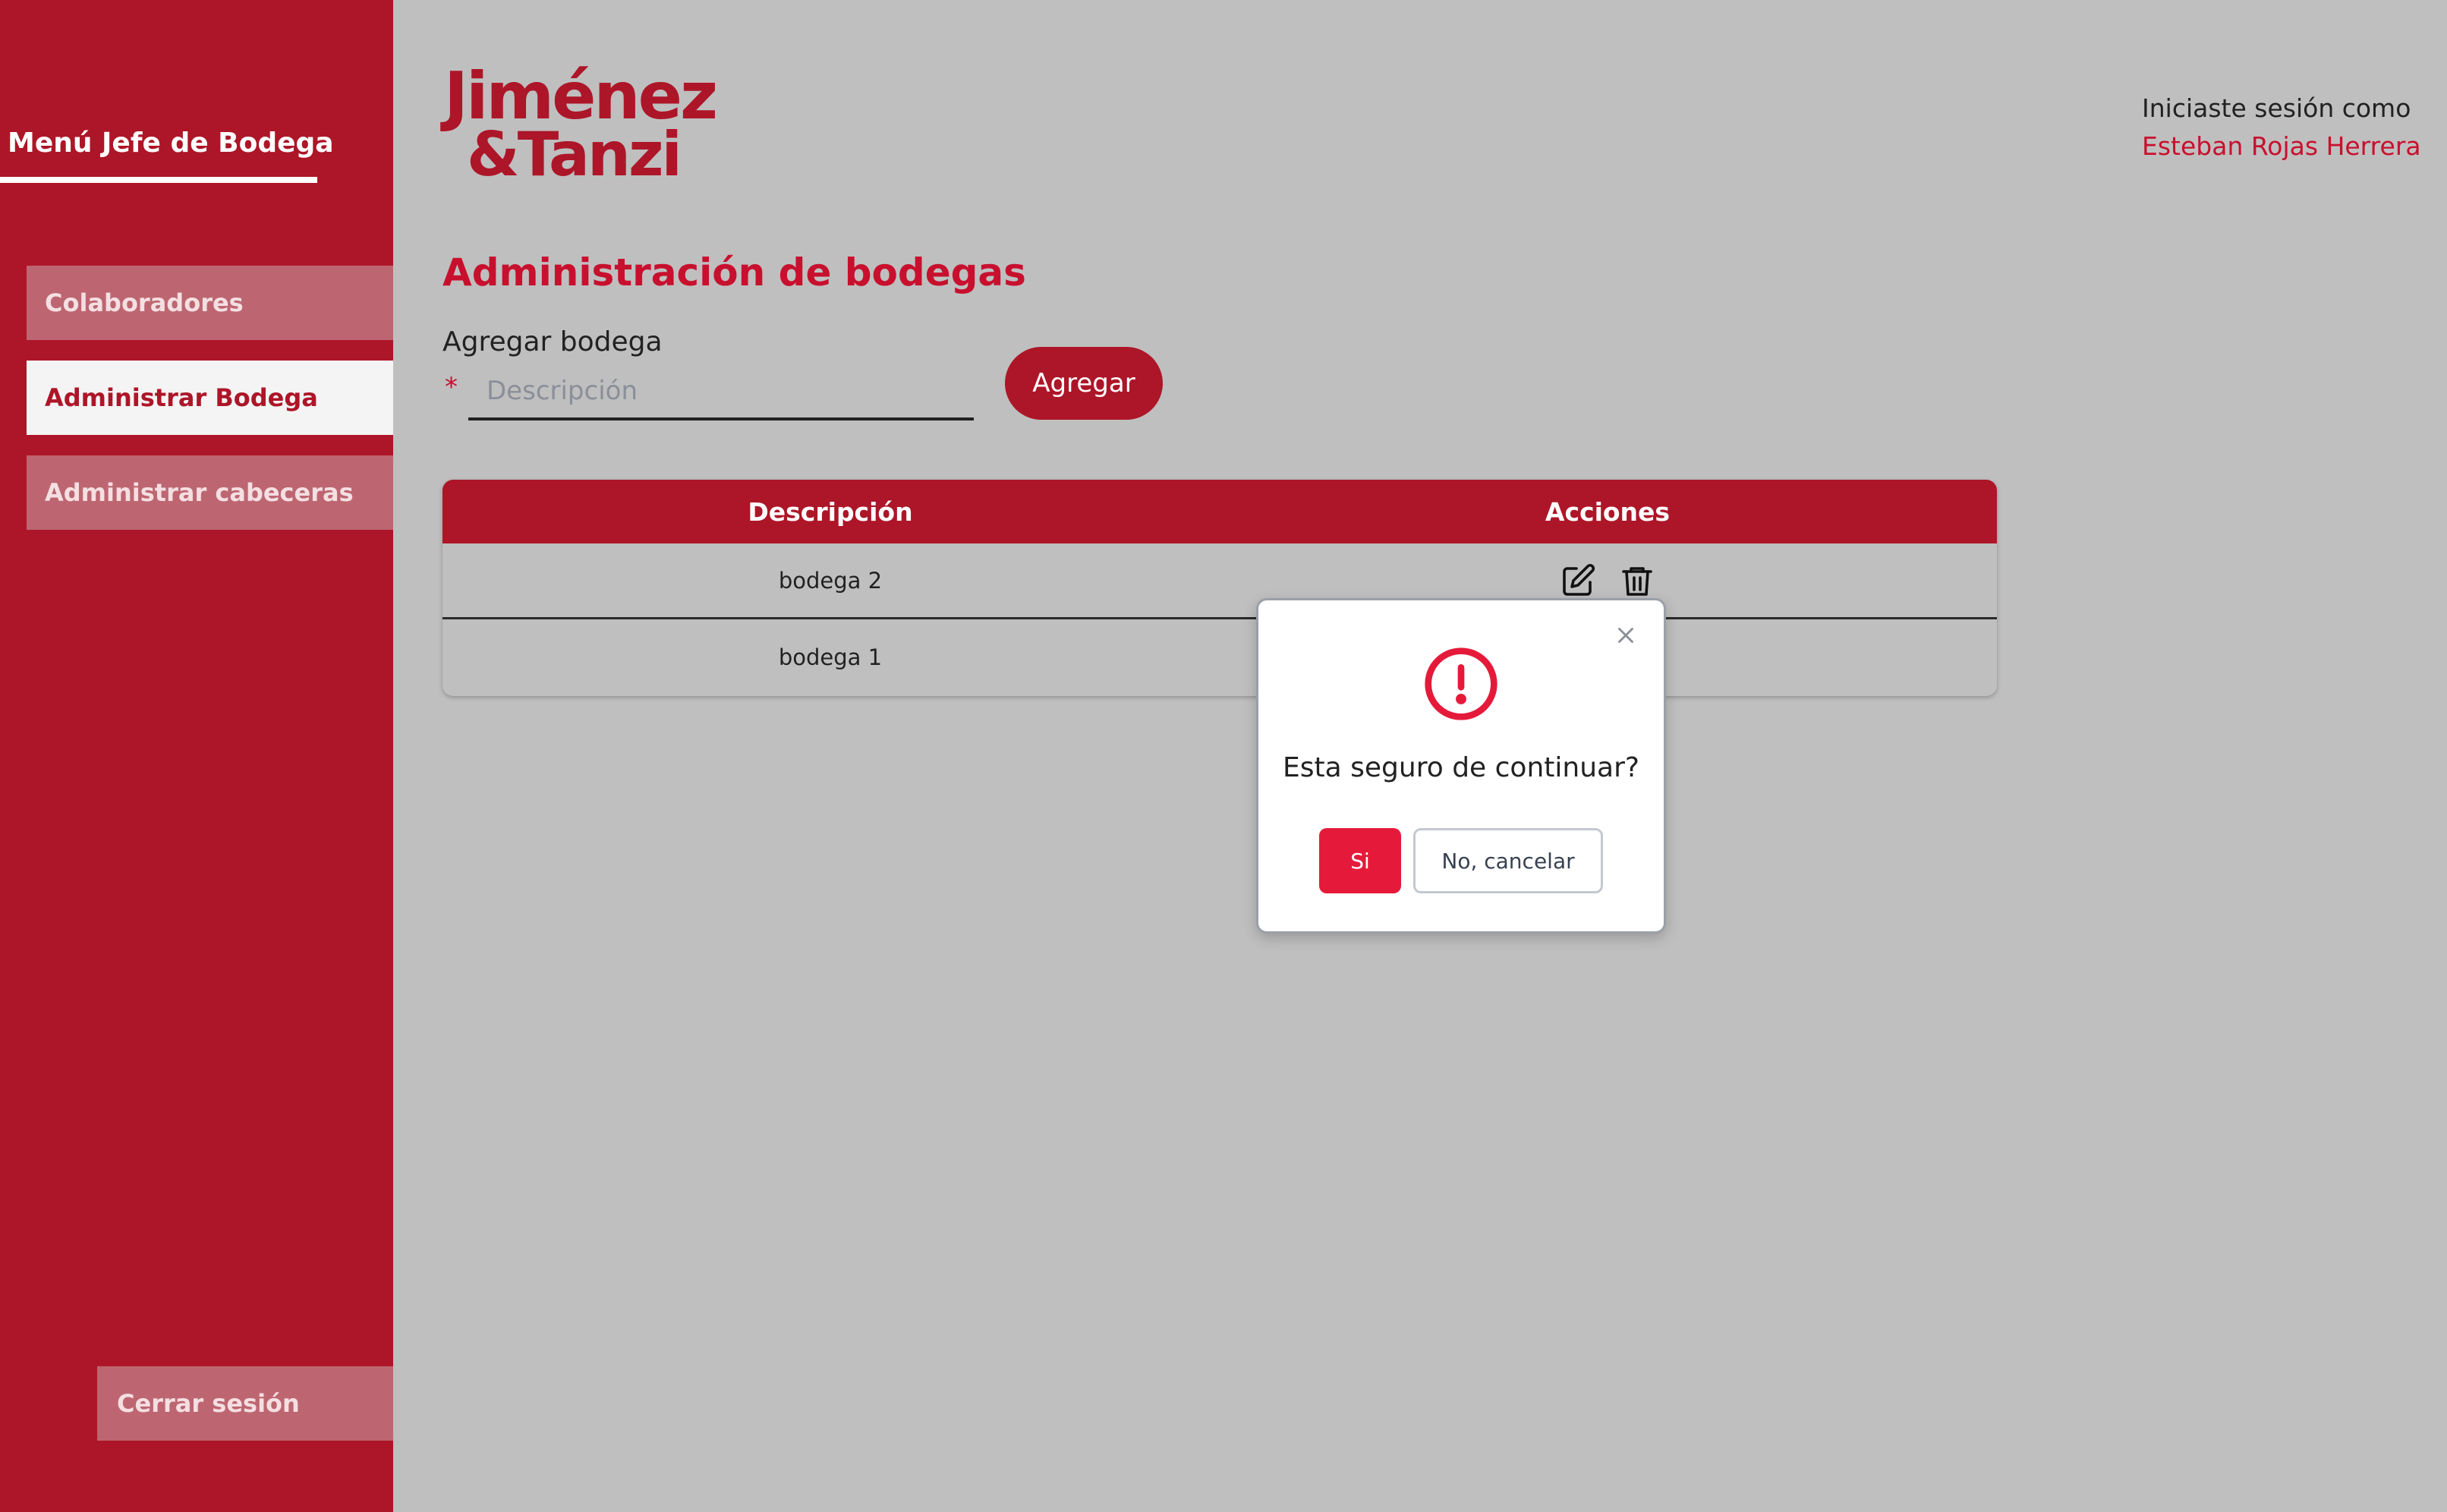 This screenshot has width=2447, height=1512. What do you see at coordinates (2281, 146) in the screenshot?
I see `user-name: Esteban Rojas Herrera` at bounding box center [2281, 146].